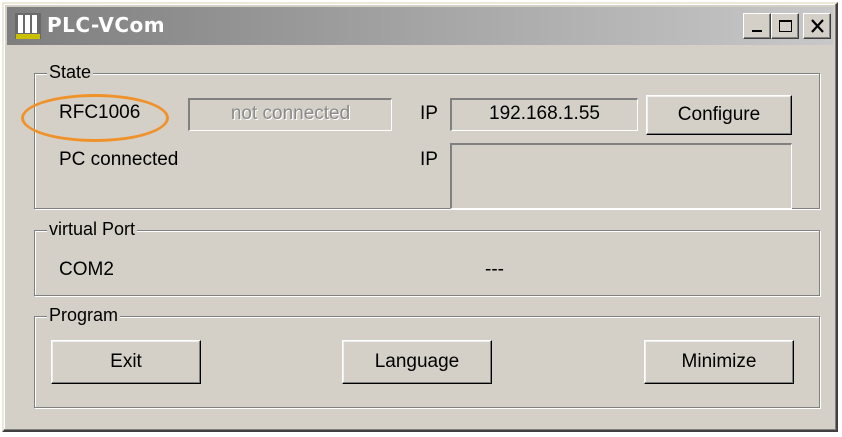  What do you see at coordinates (494, 269) in the screenshot?
I see `port-status-label: ---` at bounding box center [494, 269].